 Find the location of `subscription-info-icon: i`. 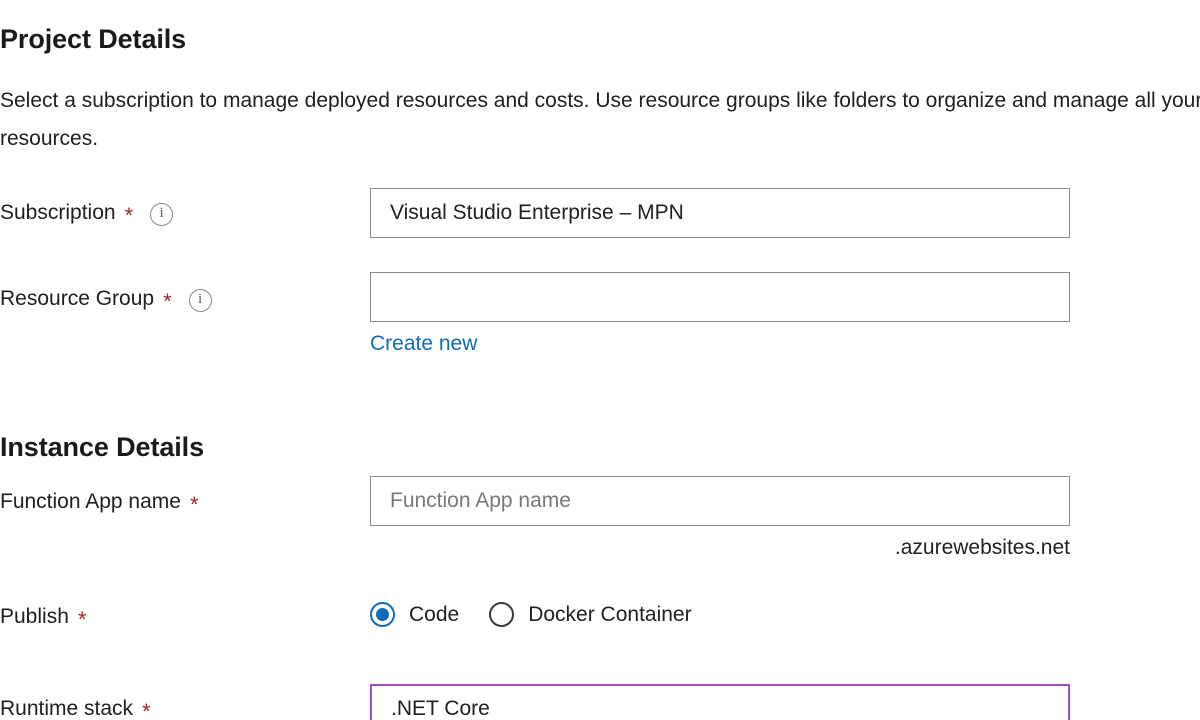

subscription-info-icon: i is located at coordinates (162, 214).